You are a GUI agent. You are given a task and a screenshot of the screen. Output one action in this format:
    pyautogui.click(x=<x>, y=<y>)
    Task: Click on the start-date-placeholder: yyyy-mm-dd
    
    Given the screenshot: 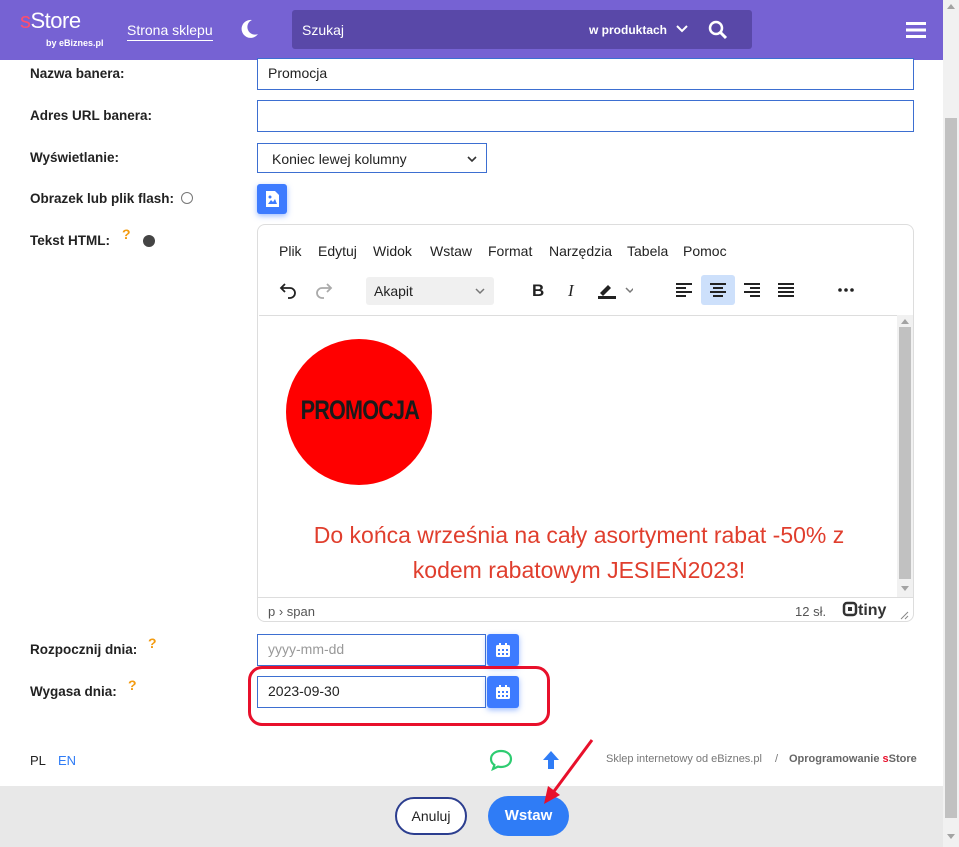 What is the action you would take?
    pyautogui.click(x=306, y=649)
    